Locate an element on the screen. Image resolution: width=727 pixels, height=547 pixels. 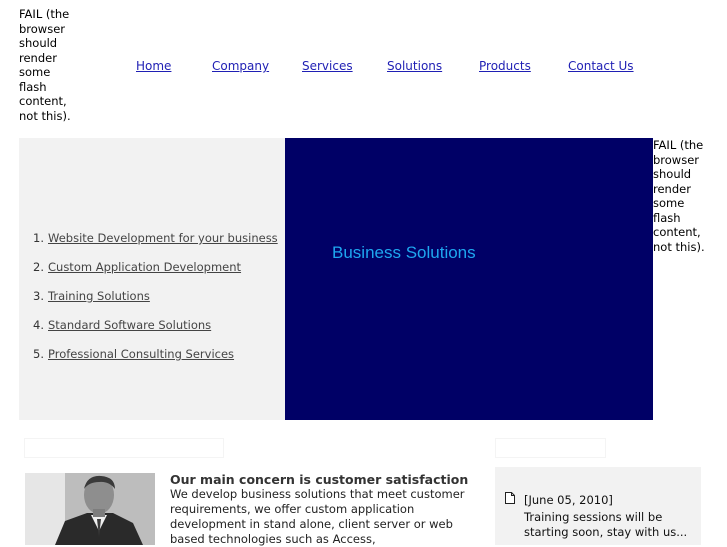
nav-solutions-link: Solutions is located at coordinates (414, 66).